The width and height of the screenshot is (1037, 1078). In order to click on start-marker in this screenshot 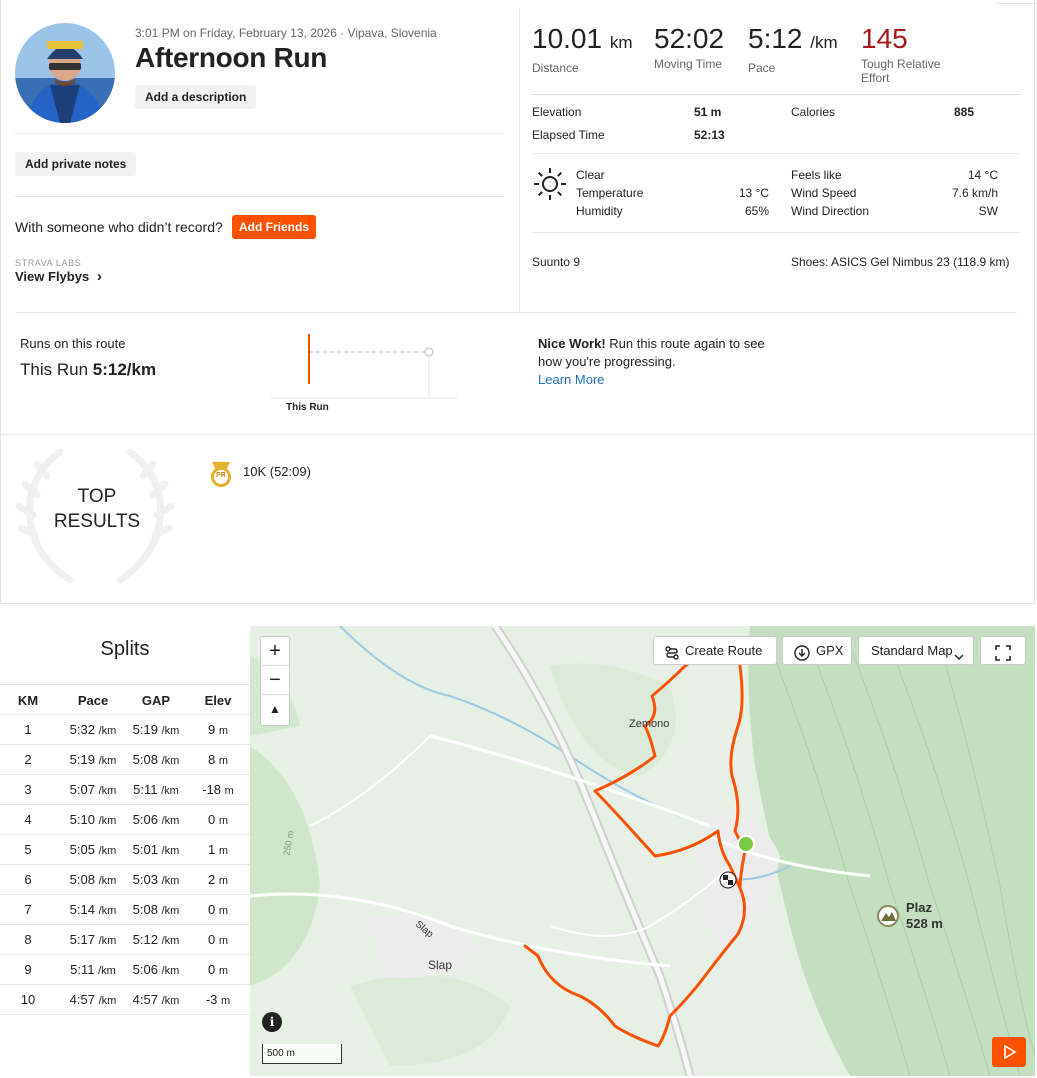, I will do `click(746, 844)`.